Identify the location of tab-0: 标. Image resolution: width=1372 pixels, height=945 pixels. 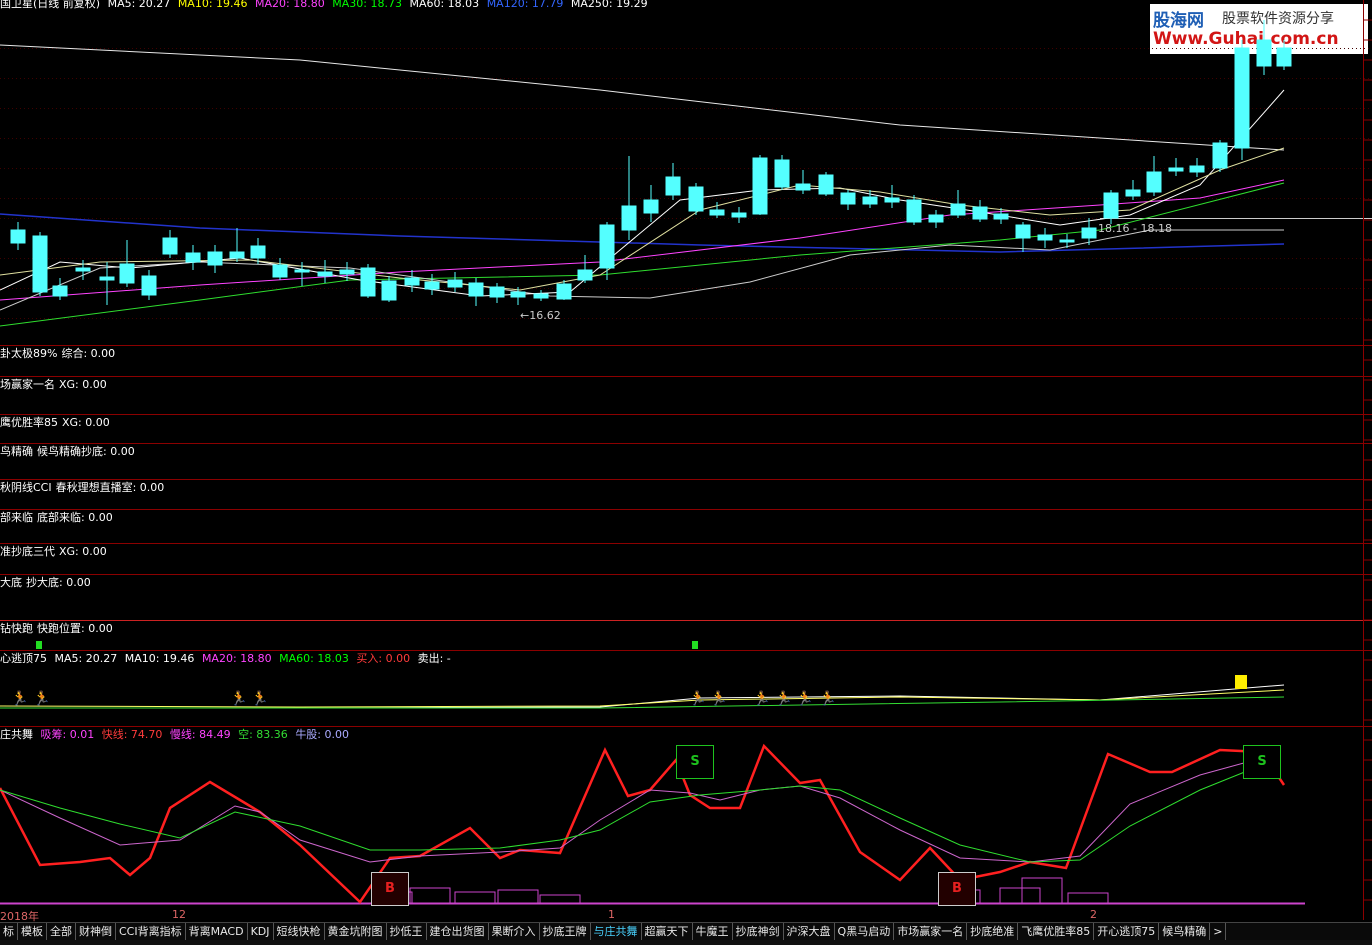
(9, 932).